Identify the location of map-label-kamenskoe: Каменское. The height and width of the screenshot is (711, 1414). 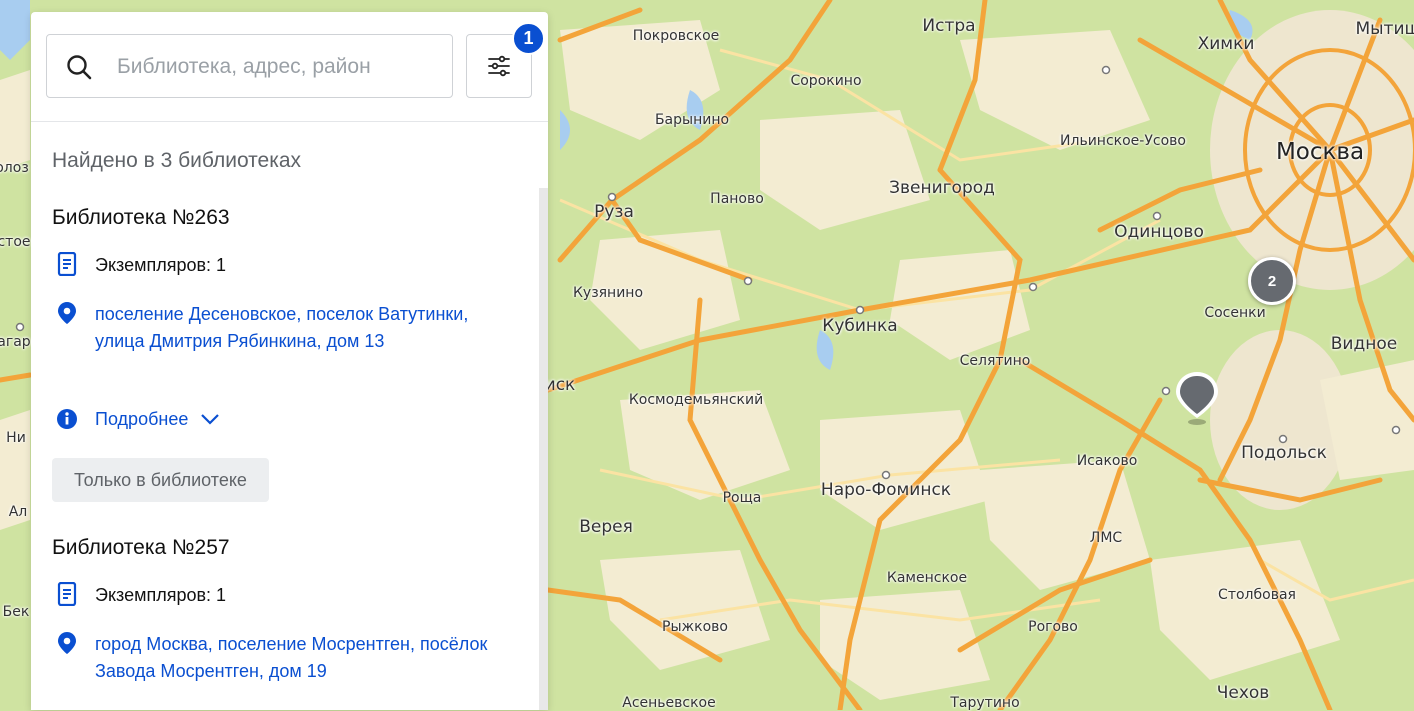
(927, 578).